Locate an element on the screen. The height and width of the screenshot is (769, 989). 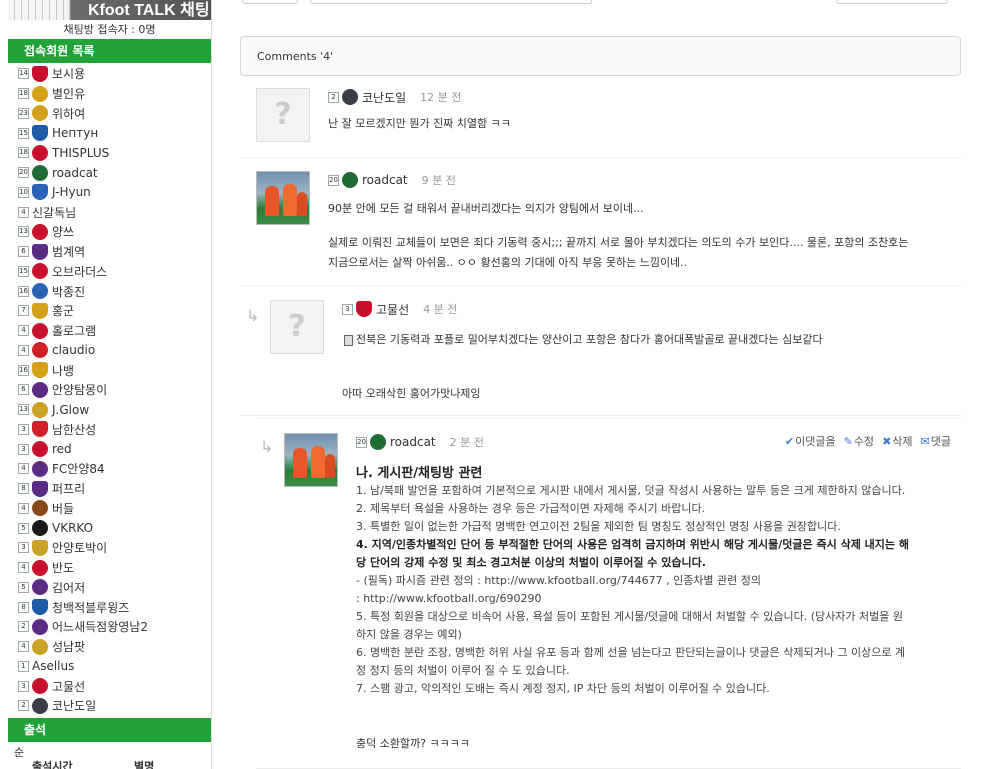
member-name: 고물선 is located at coordinates (68, 686).